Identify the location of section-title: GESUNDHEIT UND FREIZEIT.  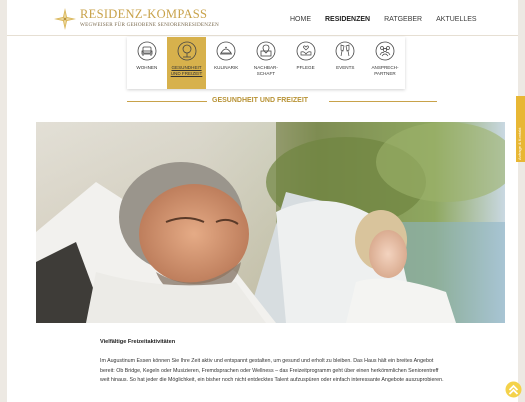
(260, 100).